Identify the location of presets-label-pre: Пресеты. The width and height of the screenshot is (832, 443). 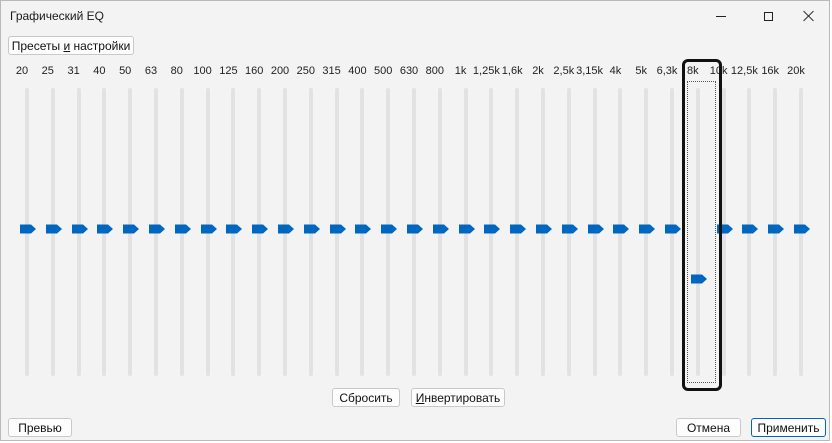
(37, 45).